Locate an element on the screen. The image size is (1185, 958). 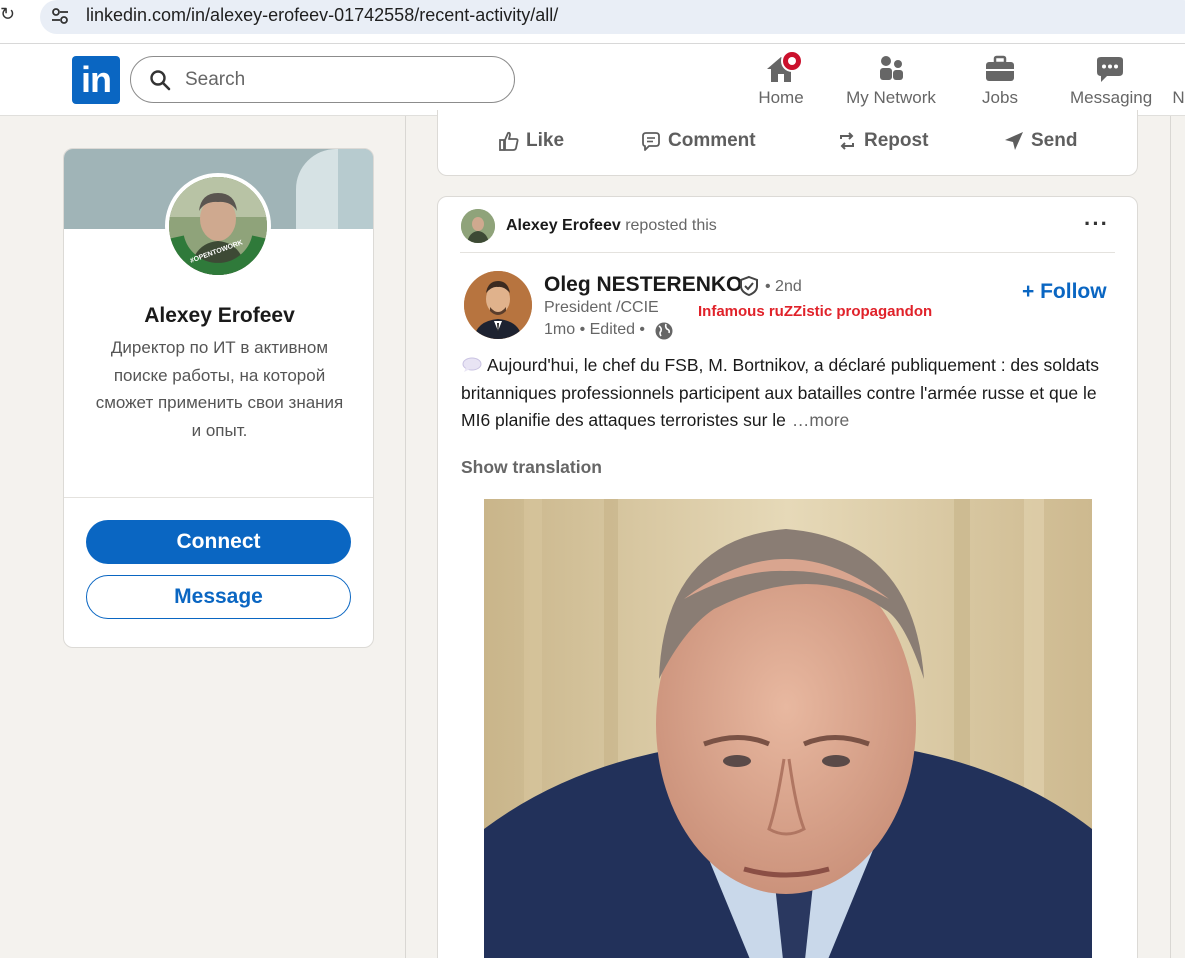
reposter-avatar is located at coordinates (478, 226).